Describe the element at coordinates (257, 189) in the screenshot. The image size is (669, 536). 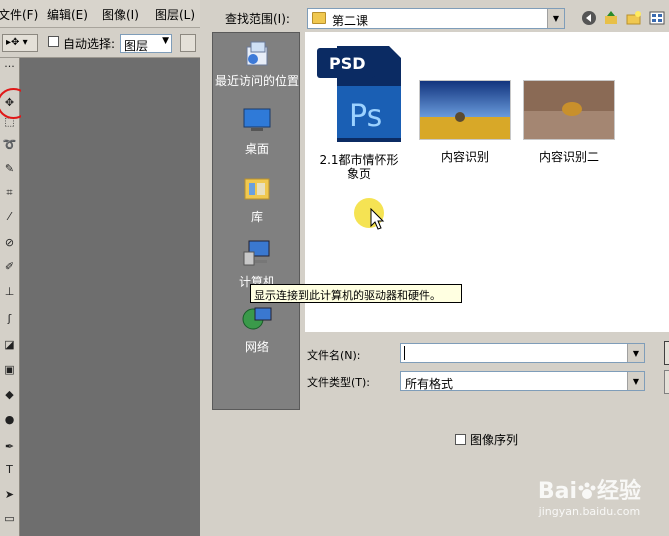
I see `libraries-icon` at that location.